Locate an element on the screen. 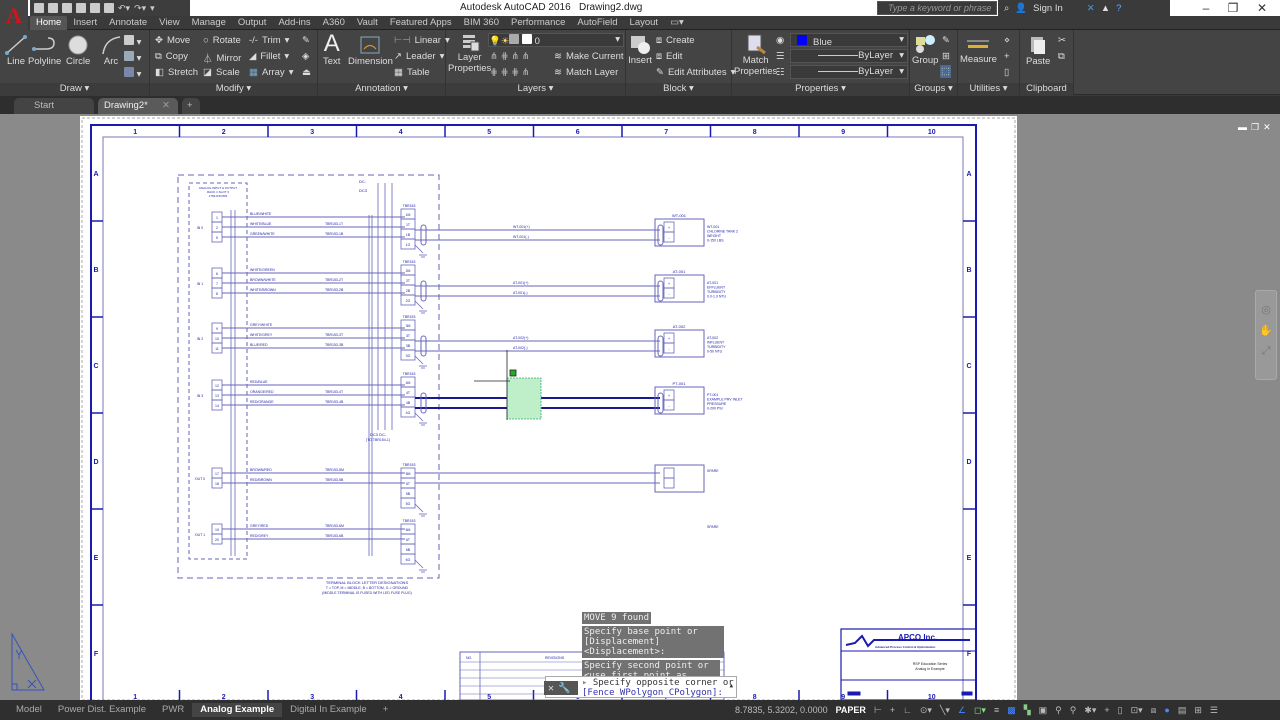 Image resolution: width=1280 pixels, height=720 pixels. ribbon-tab-insert: Insert is located at coordinates (85, 23).